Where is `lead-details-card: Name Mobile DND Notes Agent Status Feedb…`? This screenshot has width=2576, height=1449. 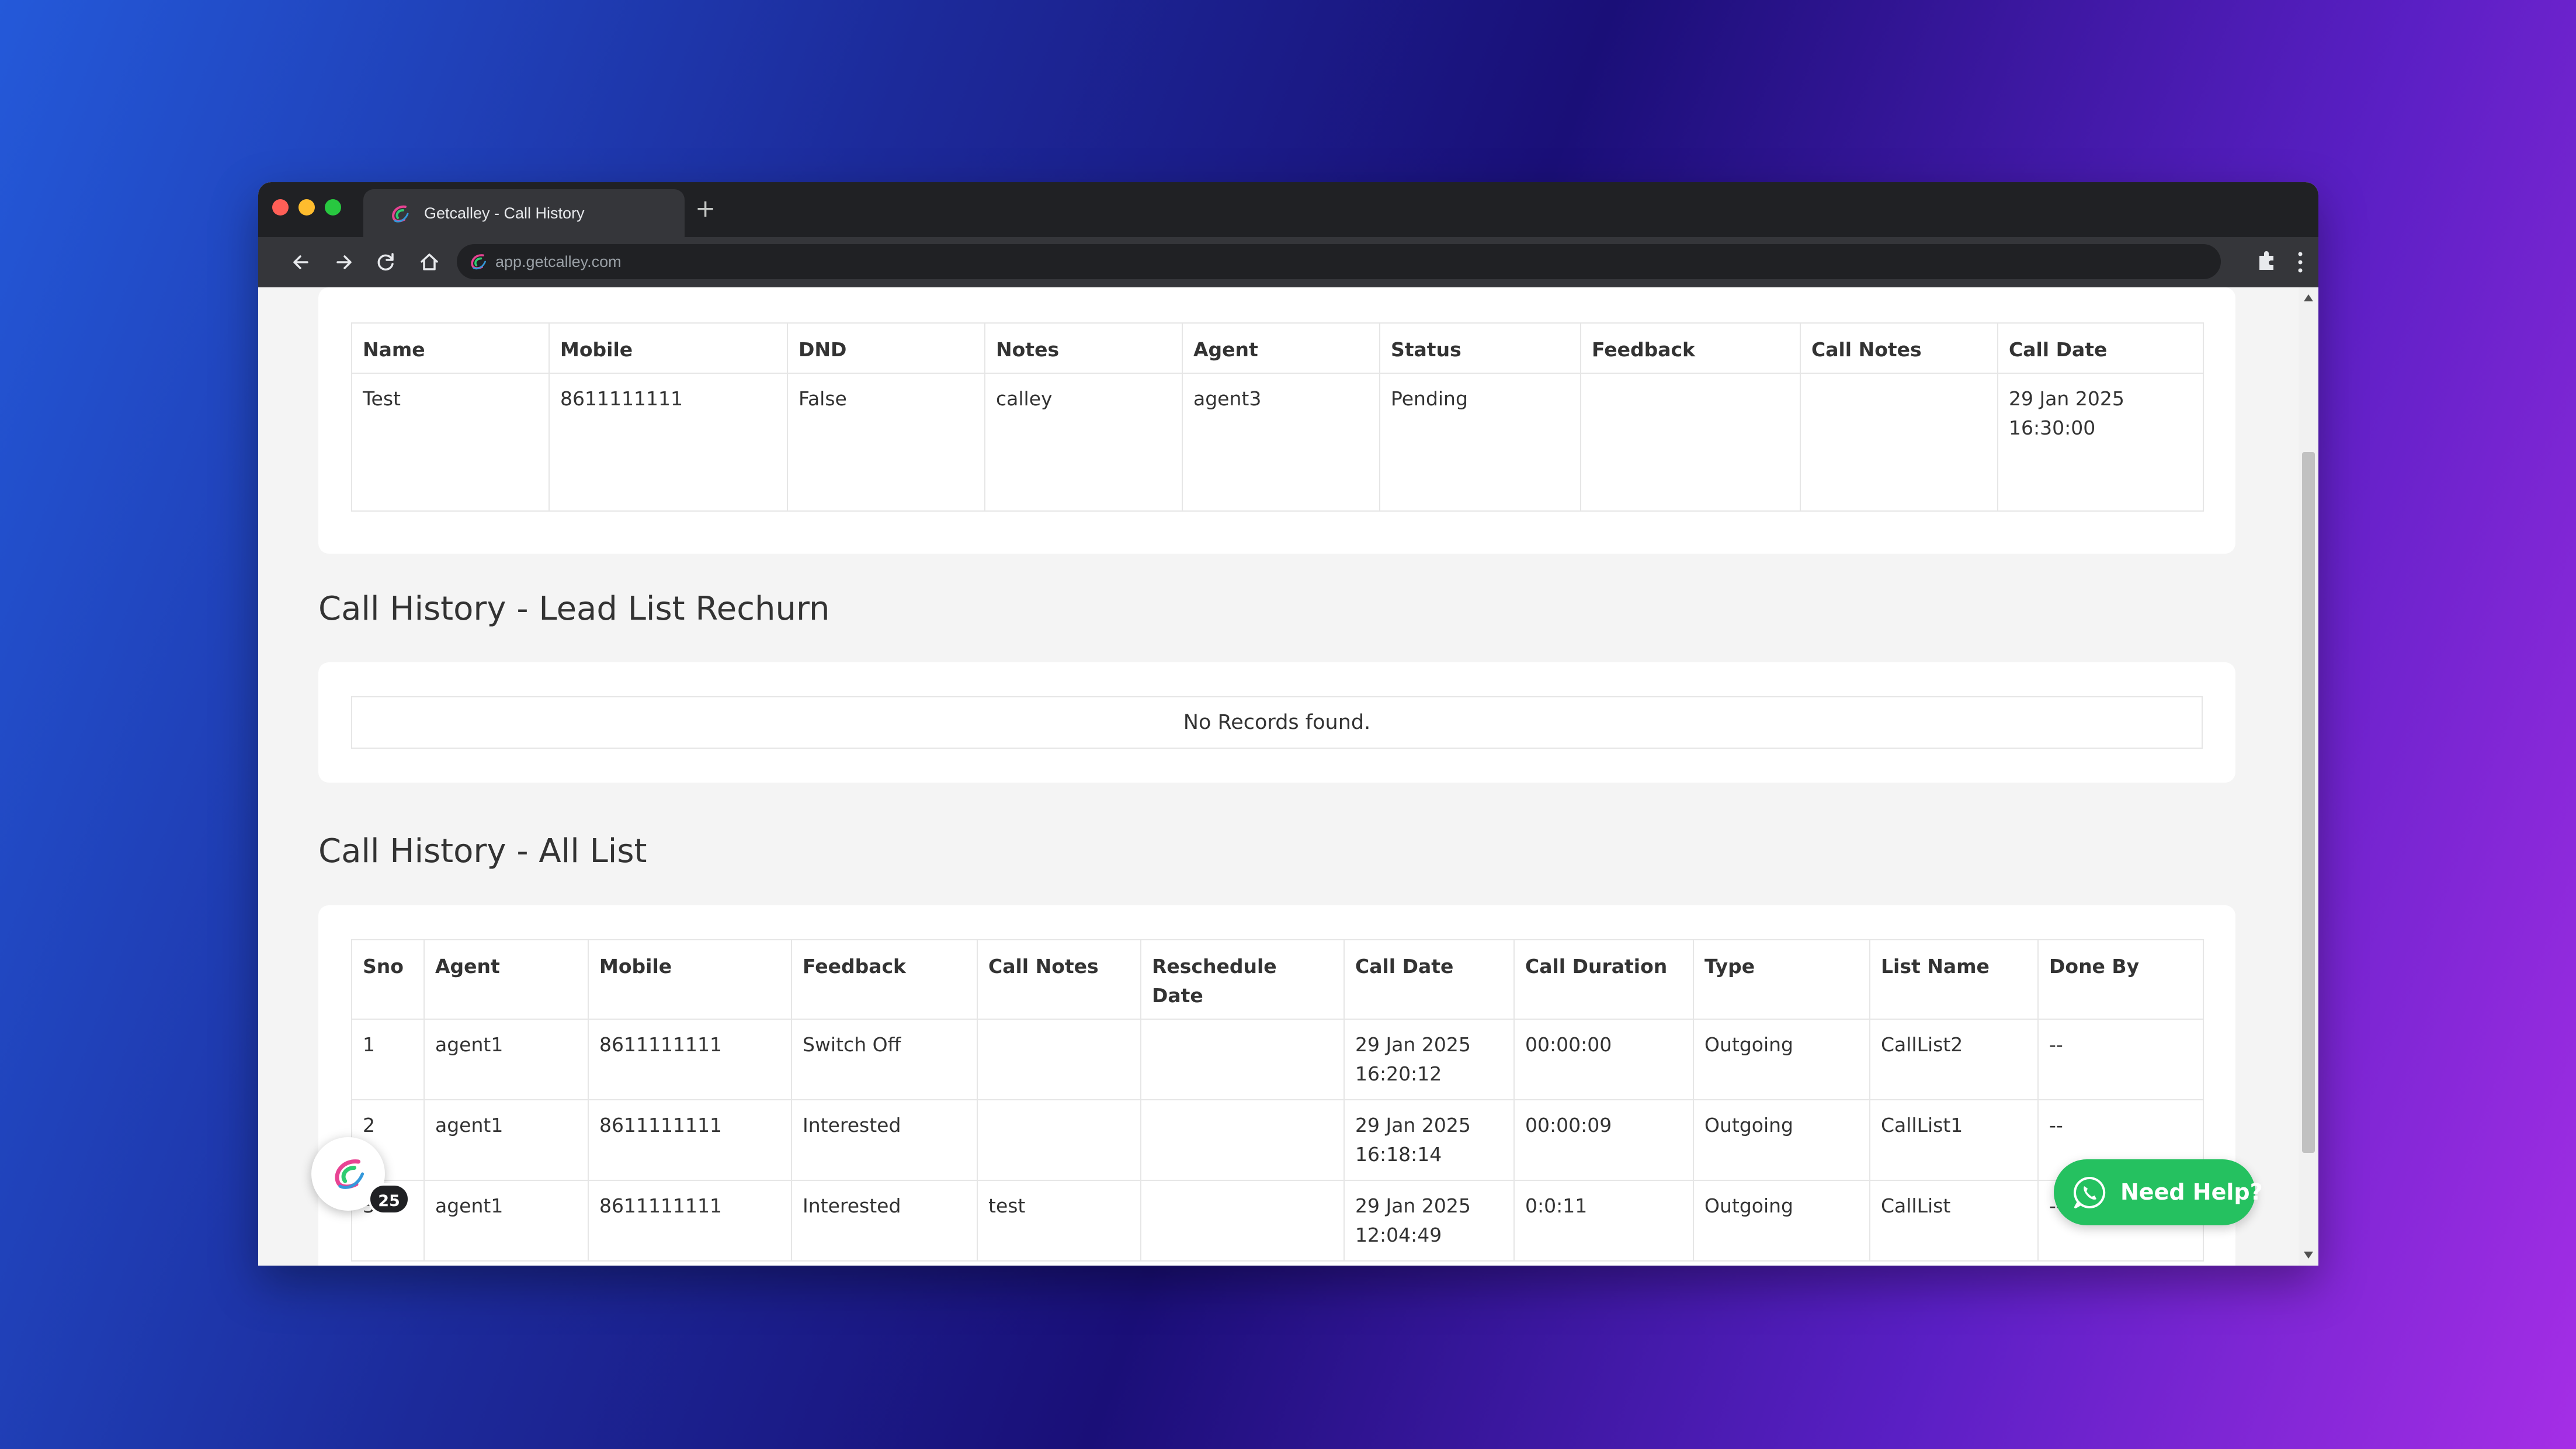 lead-details-card: Name Mobile DND Notes Agent Status Feedb… is located at coordinates (1276, 420).